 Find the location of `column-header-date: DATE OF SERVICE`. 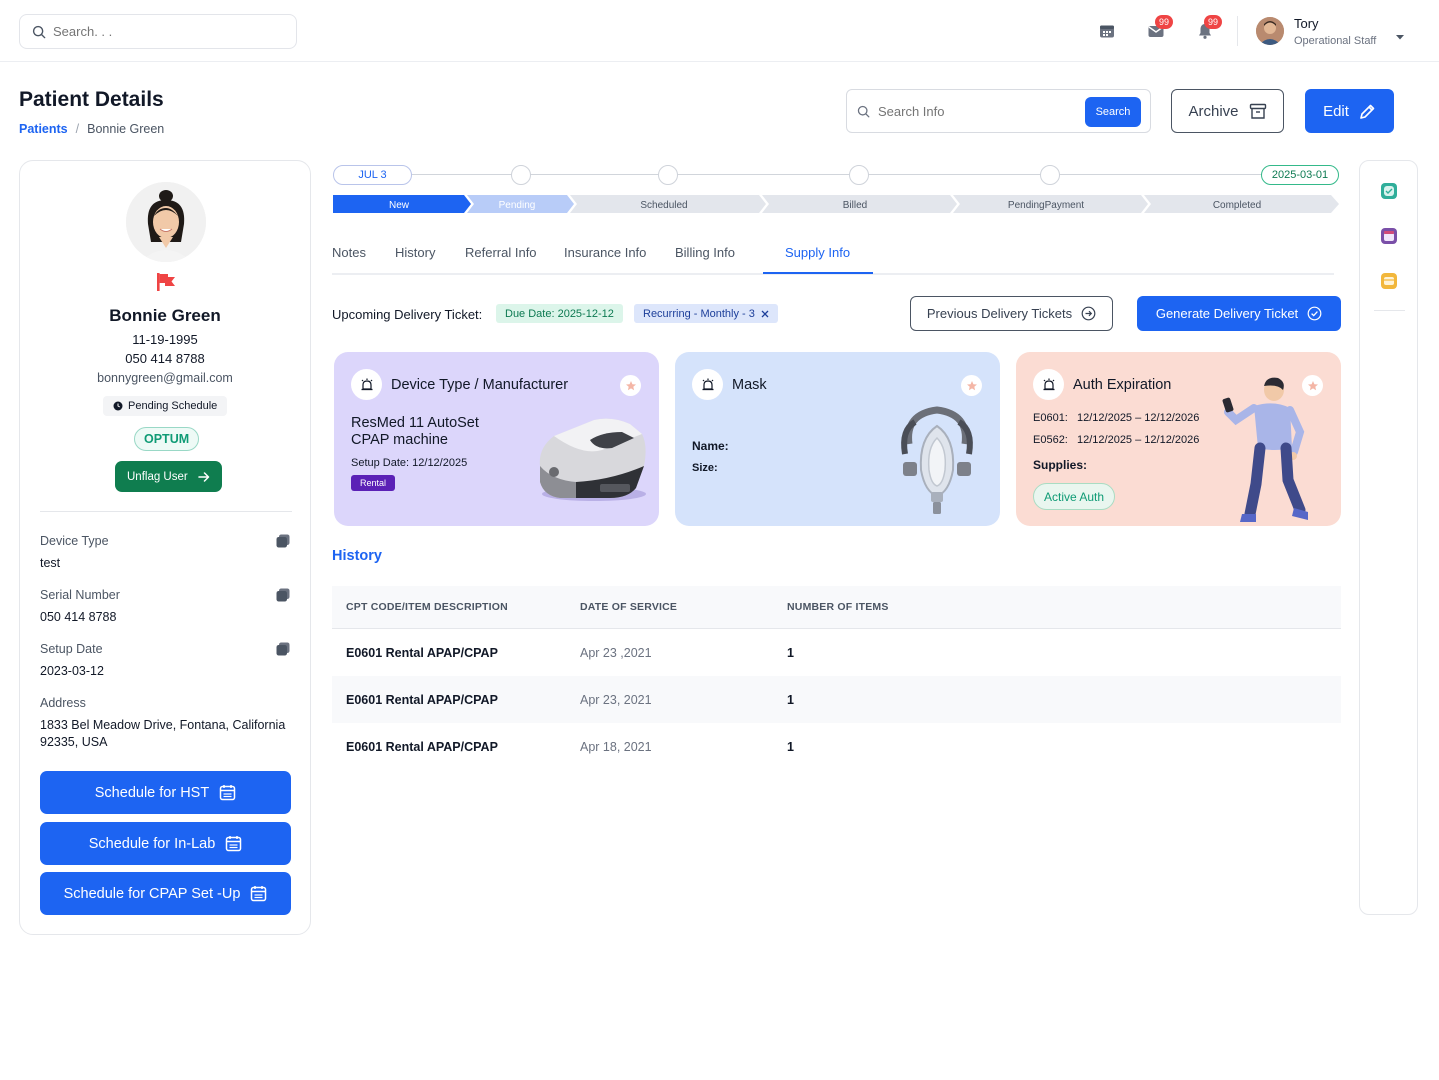

column-header-date: DATE OF SERVICE is located at coordinates (629, 607).